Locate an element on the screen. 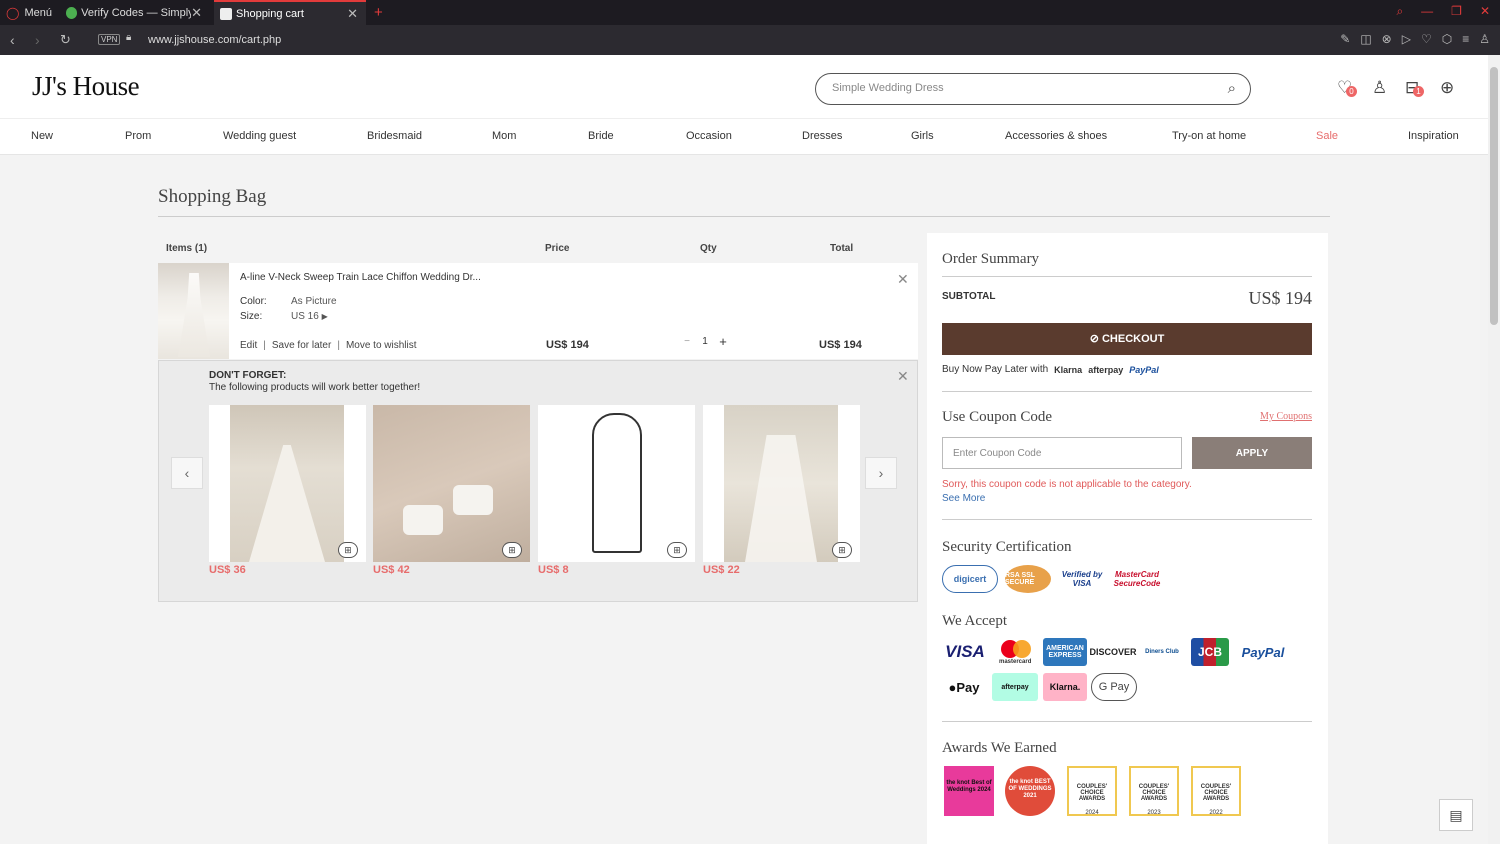  page-scrollbar is located at coordinates (1494, 449).